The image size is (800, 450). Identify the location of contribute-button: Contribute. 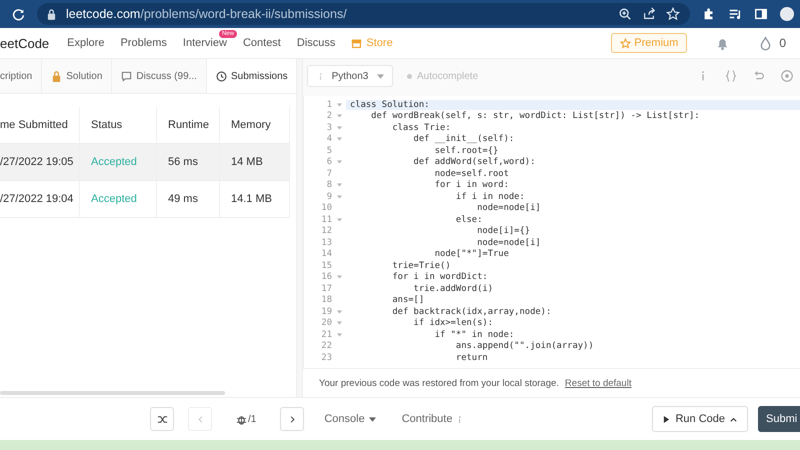
(433, 419).